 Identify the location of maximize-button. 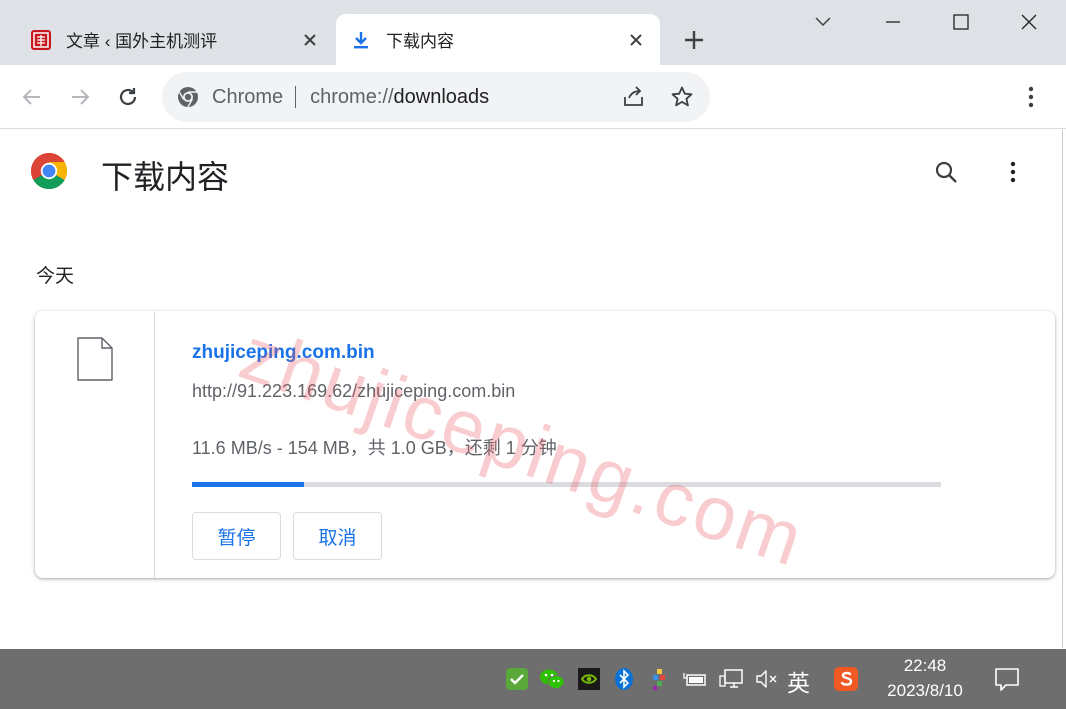
(961, 22).